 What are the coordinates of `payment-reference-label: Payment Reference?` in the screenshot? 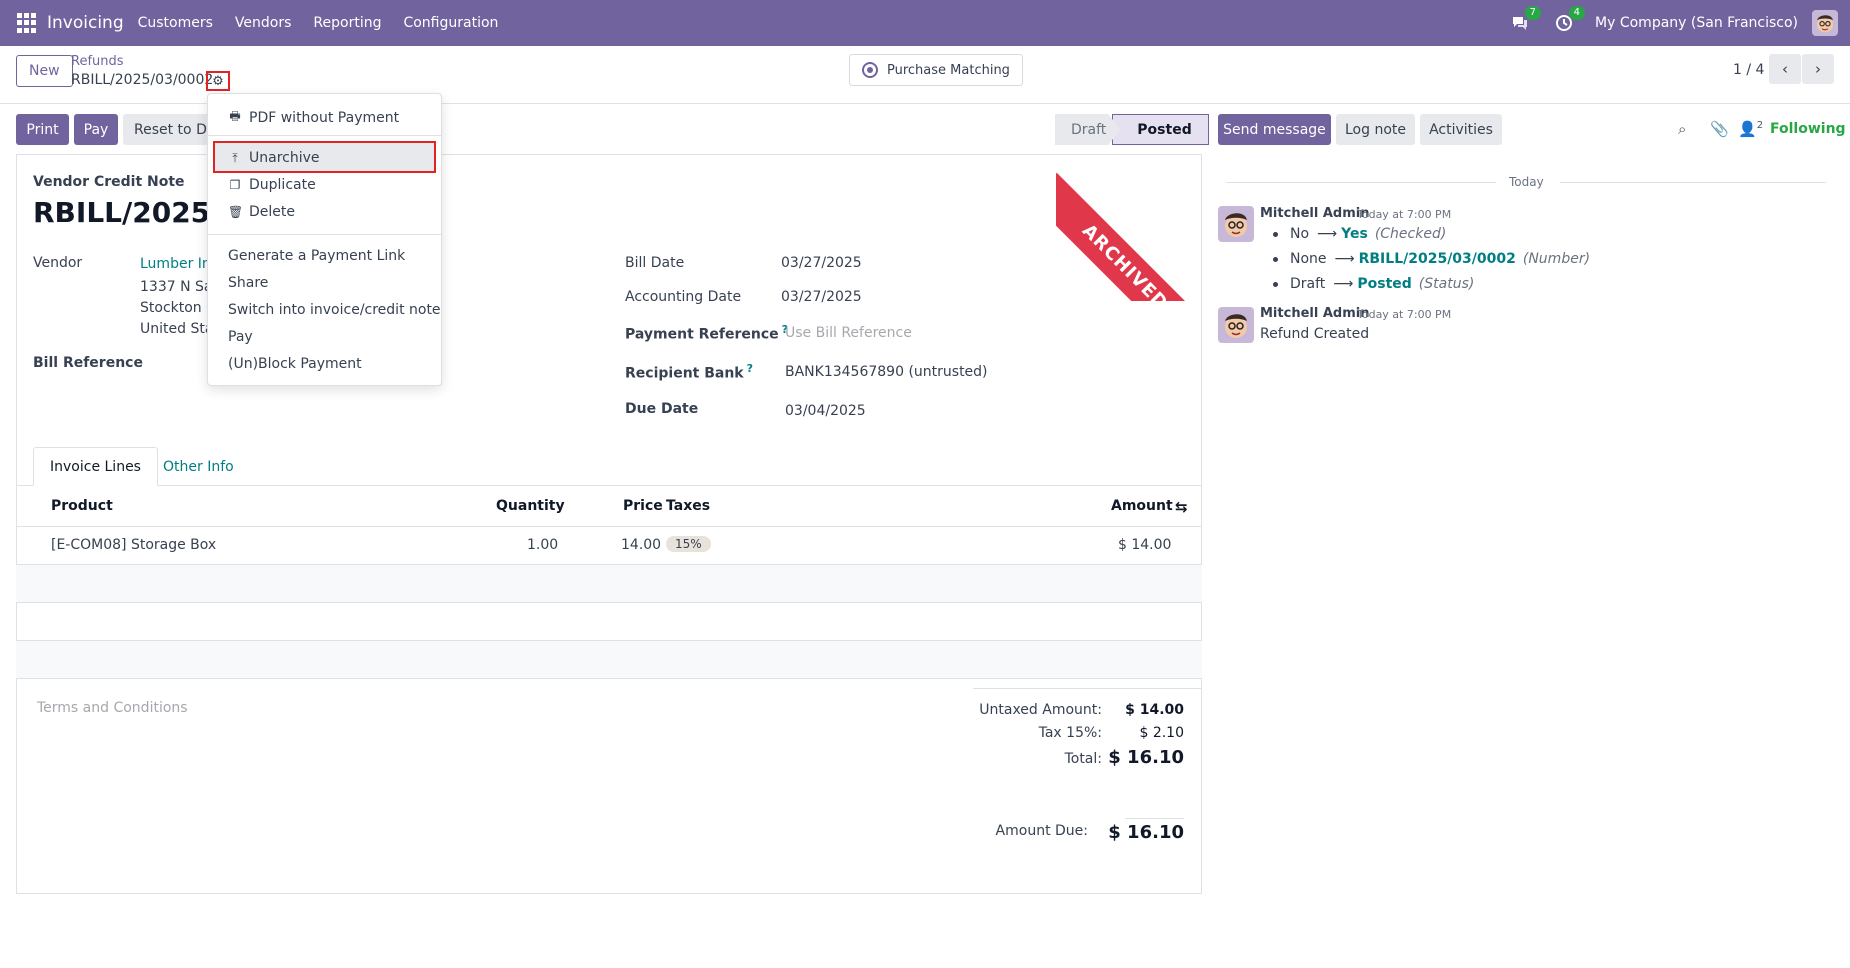 It's located at (706, 333).